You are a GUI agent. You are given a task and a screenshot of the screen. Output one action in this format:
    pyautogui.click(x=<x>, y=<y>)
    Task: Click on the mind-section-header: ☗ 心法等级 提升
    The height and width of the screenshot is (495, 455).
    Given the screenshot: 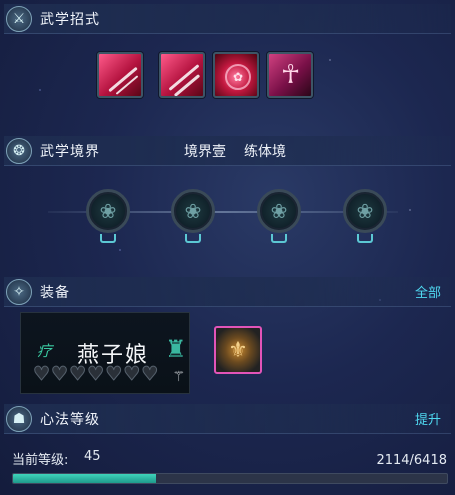 What is the action you would take?
    pyautogui.click(x=227, y=419)
    